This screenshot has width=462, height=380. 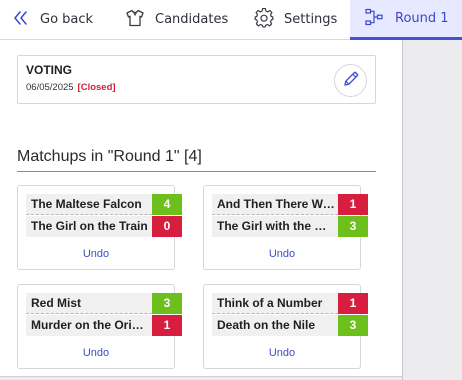 What do you see at coordinates (96, 87) in the screenshot?
I see `voting-status: [Closed]` at bounding box center [96, 87].